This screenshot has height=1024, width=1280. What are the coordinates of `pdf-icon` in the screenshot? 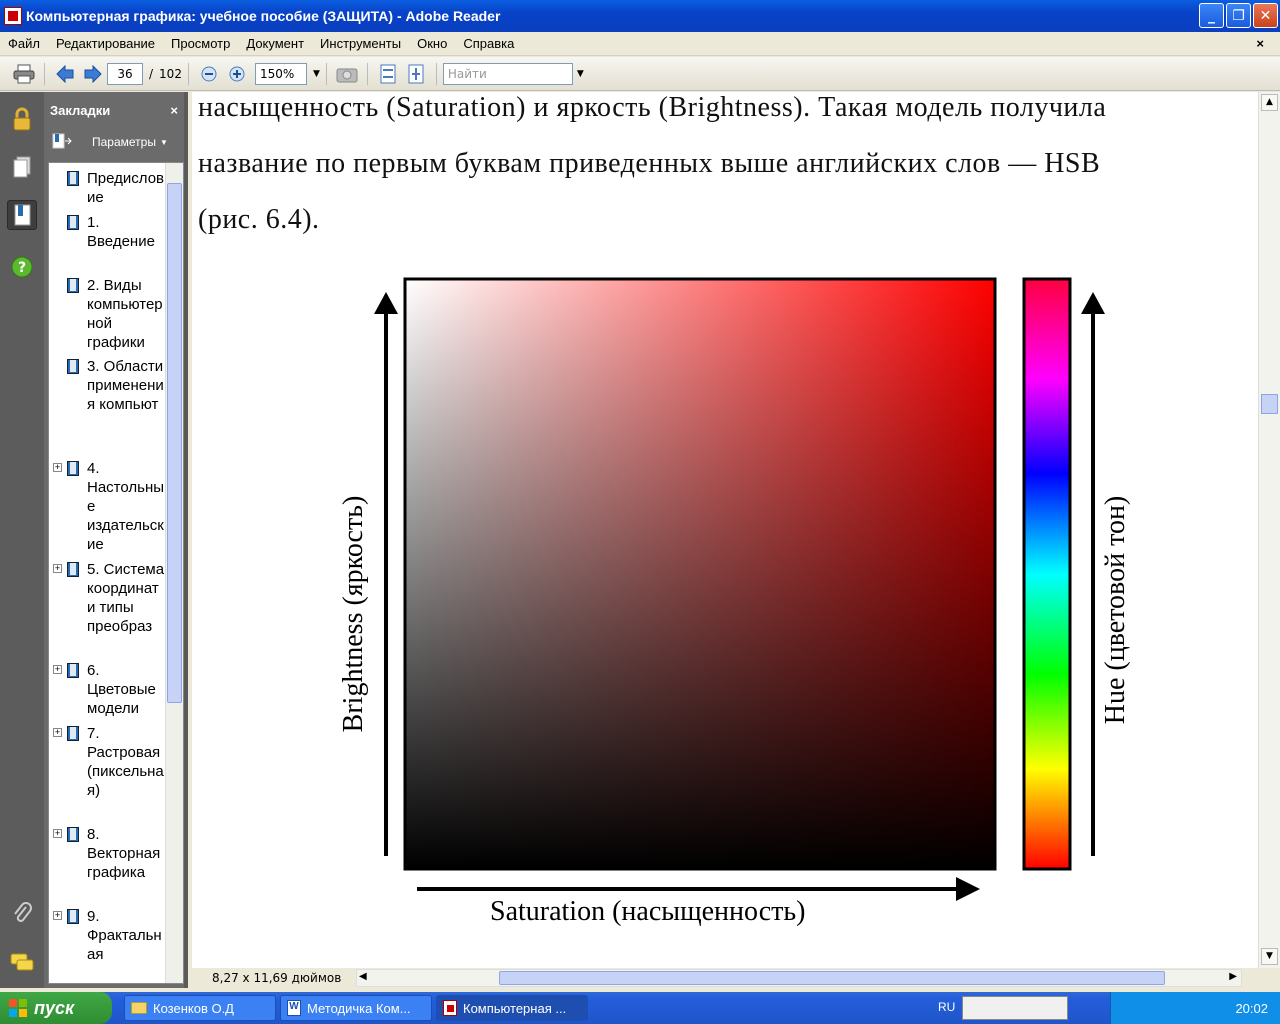 It's located at (450, 1008).